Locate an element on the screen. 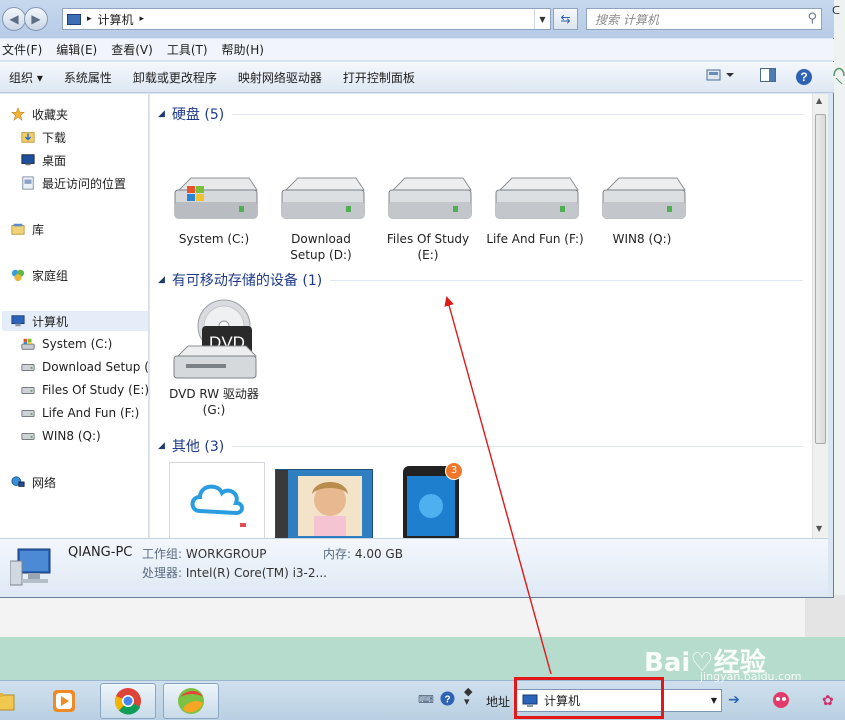  title-bar: ◀ ▶ ▸ 计算机 ▸ ▼ ⇆ 搜索 计算机 ⚲ is located at coordinates (417, 19).